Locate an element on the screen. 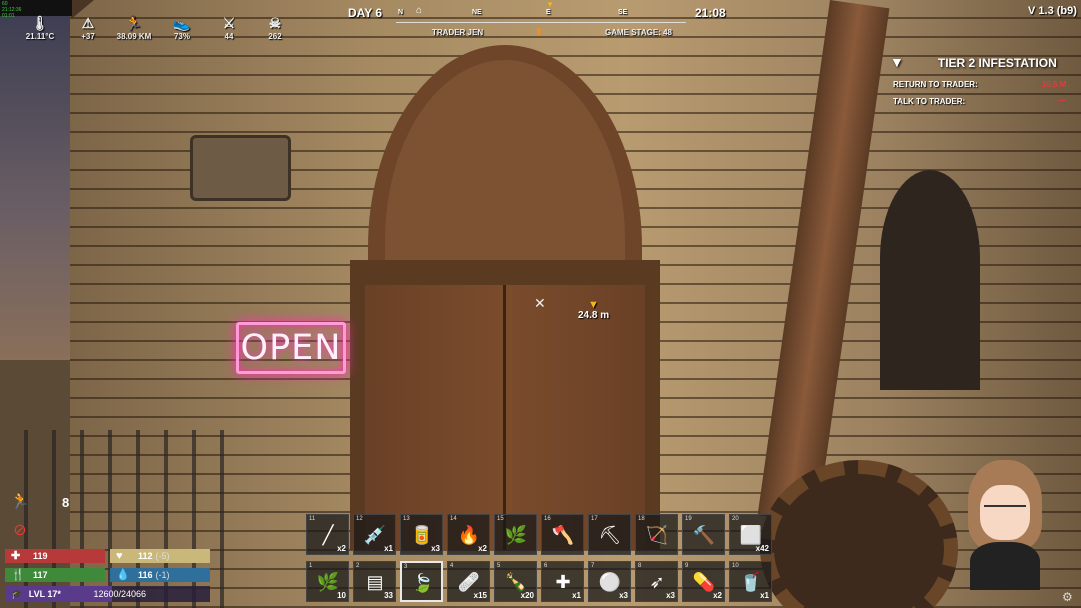  no-sprint-icon: ⊘ is located at coordinates (20, 531).